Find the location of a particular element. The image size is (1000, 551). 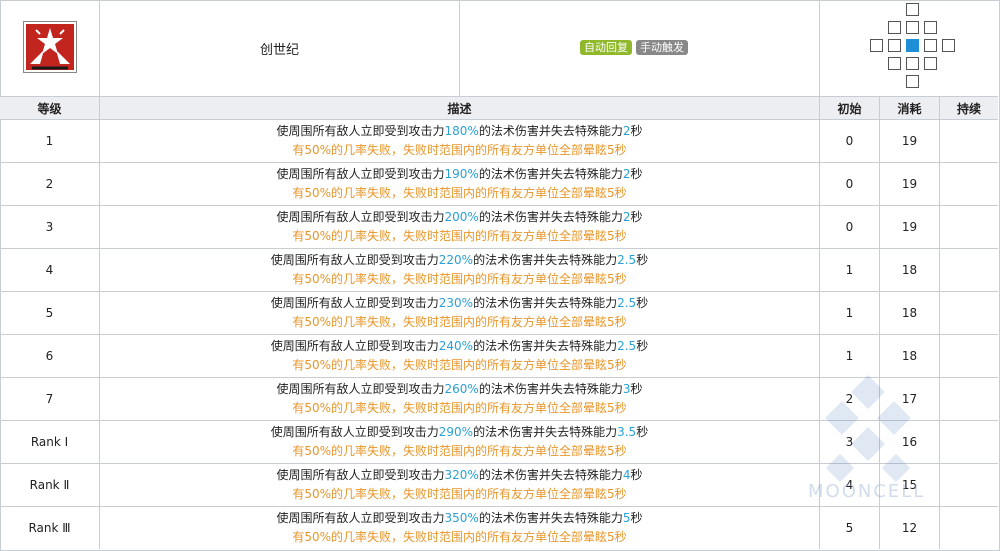

header-duration: 持续 is located at coordinates (968, 108).